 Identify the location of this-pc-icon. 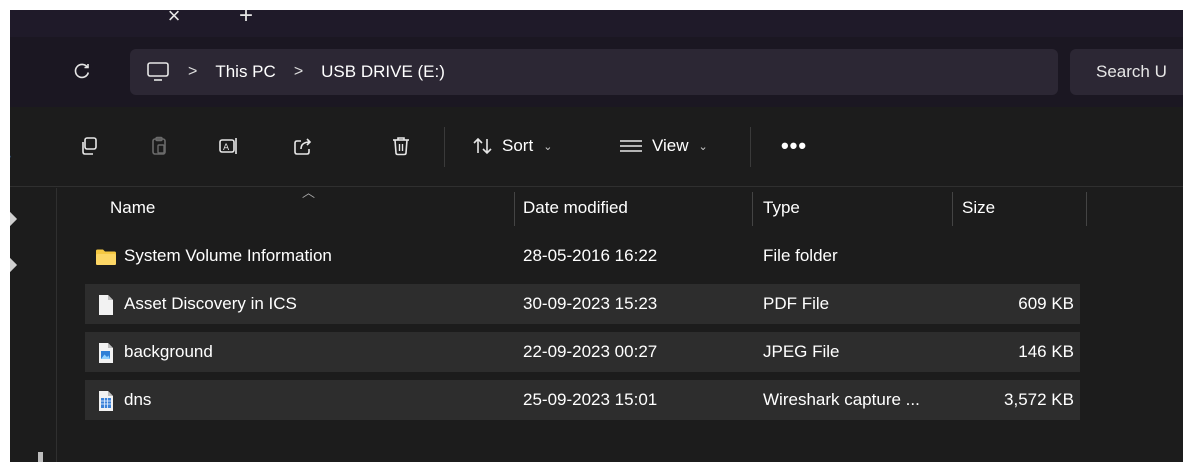
(158, 71).